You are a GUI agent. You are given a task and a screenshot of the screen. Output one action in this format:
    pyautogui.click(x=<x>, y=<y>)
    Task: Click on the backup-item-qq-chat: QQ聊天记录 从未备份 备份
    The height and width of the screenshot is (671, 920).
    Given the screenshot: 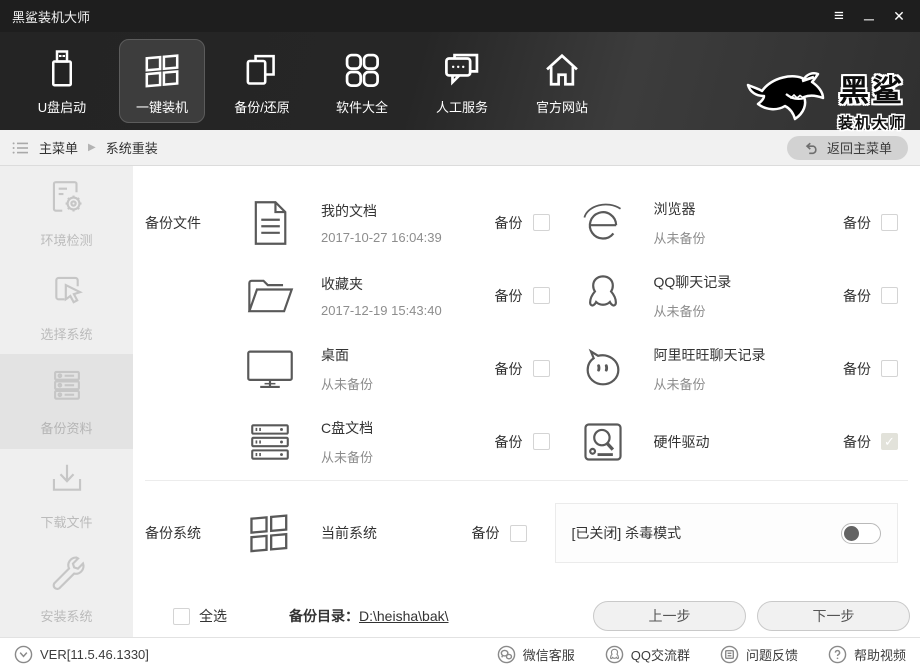 What is the action you would take?
    pyautogui.click(x=744, y=296)
    